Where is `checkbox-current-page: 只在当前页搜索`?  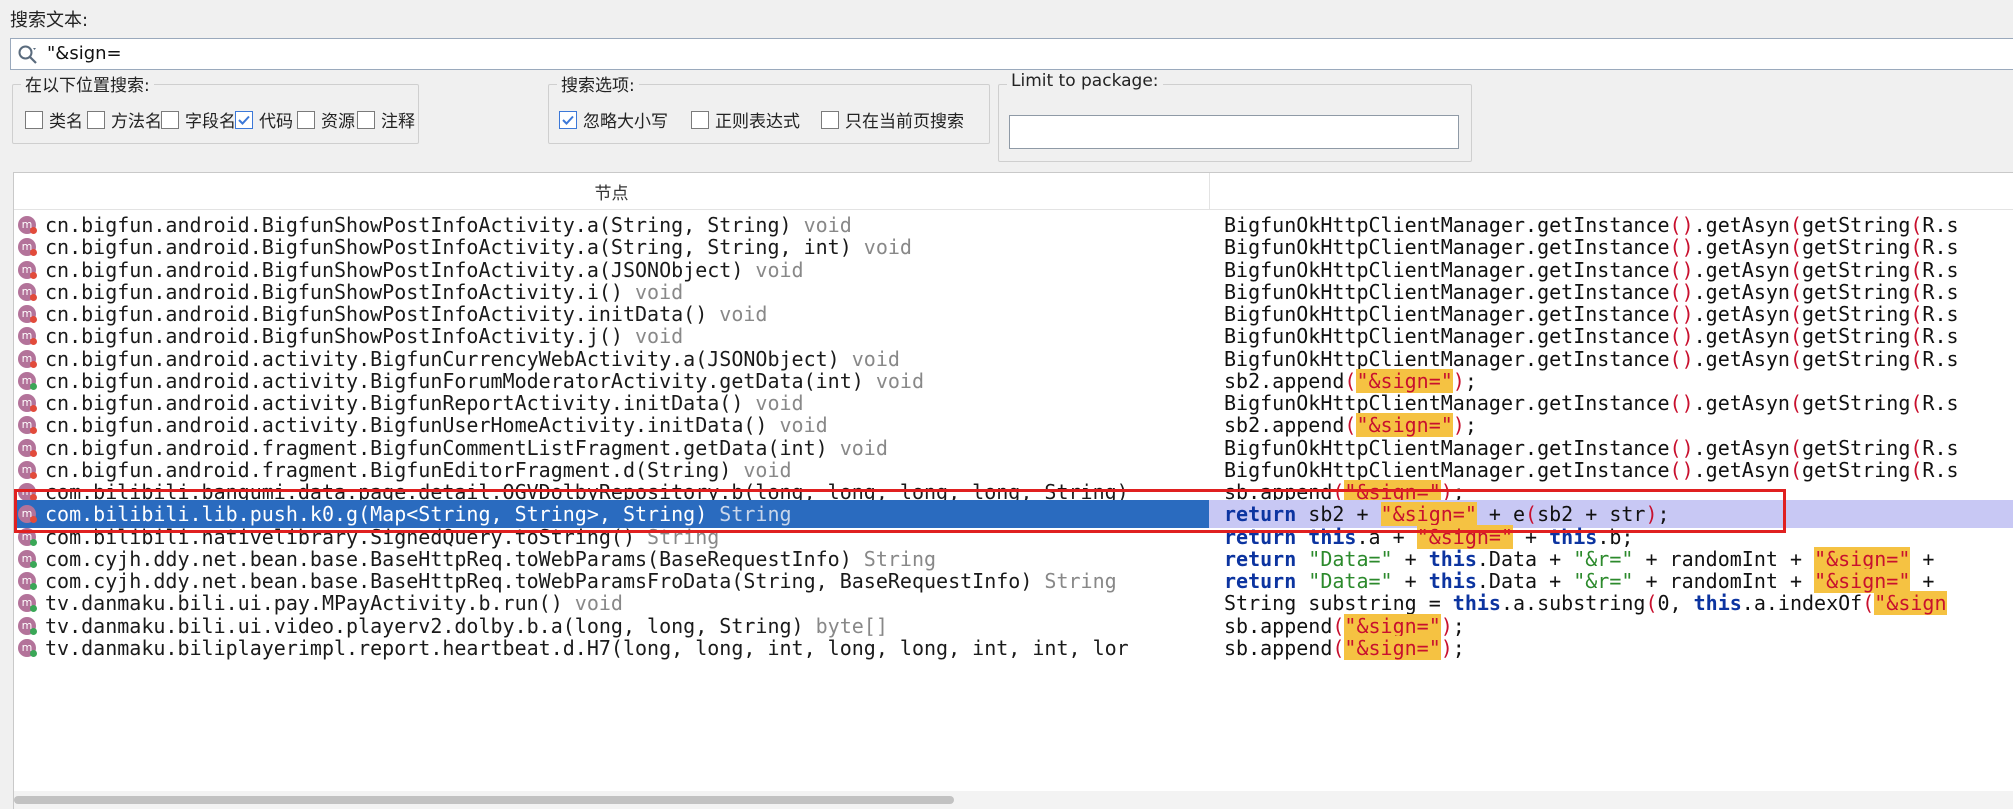
checkbox-current-page: 只在当前页搜索 is located at coordinates (892, 119).